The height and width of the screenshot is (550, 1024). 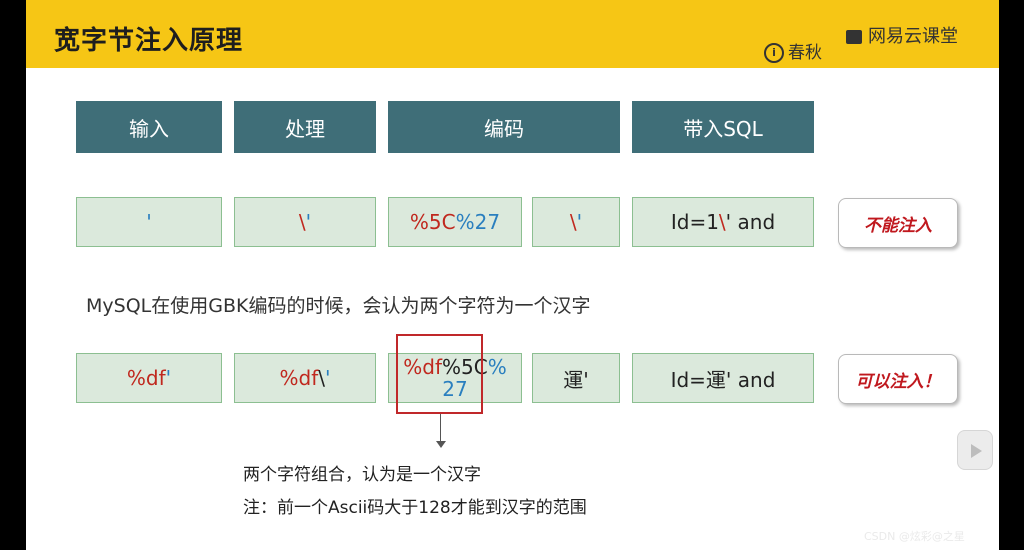 I want to click on arrow-down-icon, so click(x=441, y=444).